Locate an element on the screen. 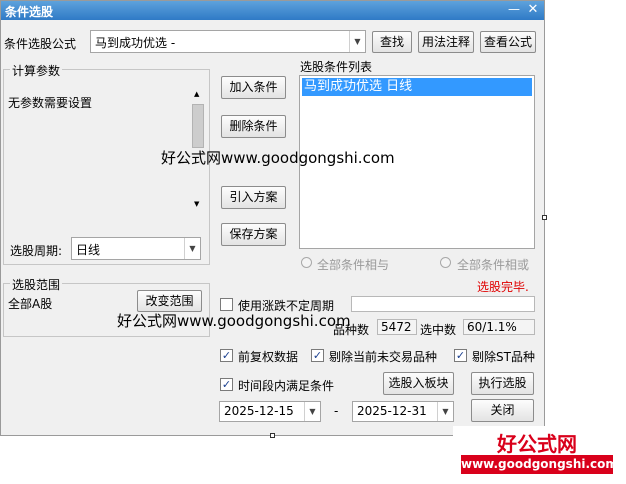 This screenshot has height=484, width=626. exclude-st-label: 剔除ST品种 is located at coordinates (503, 357).